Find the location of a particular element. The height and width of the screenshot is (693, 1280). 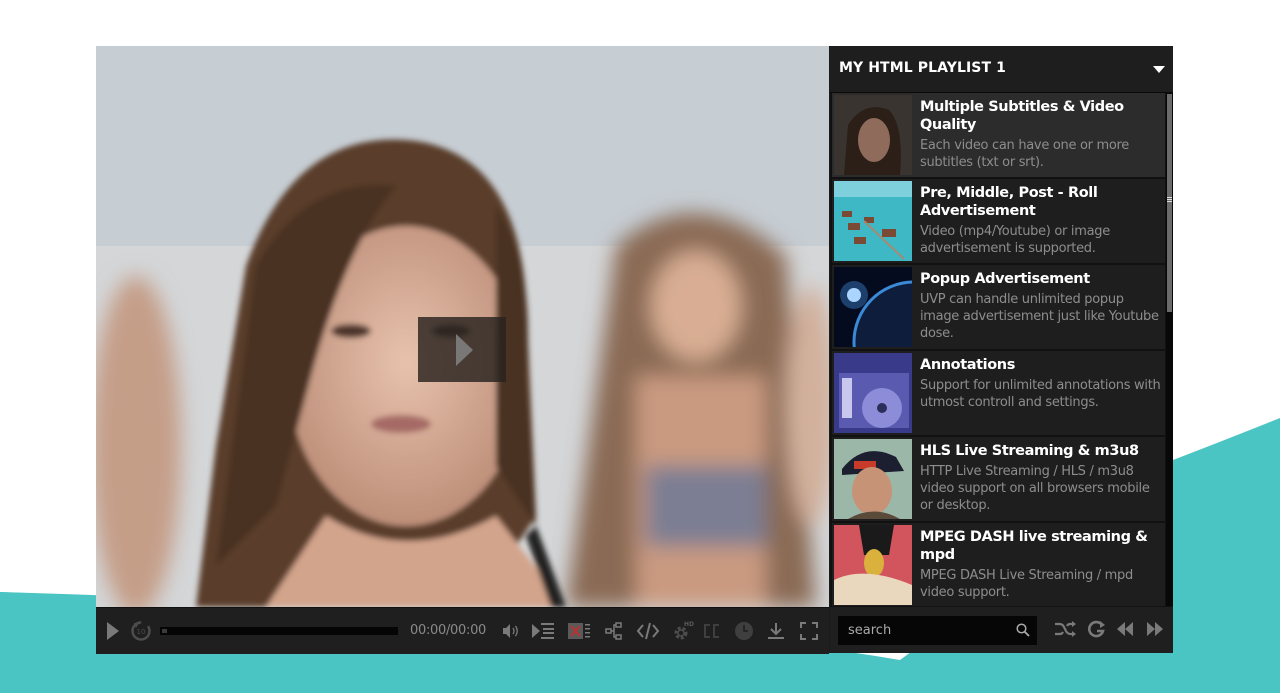

captions-icon is located at coordinates (711, 631).